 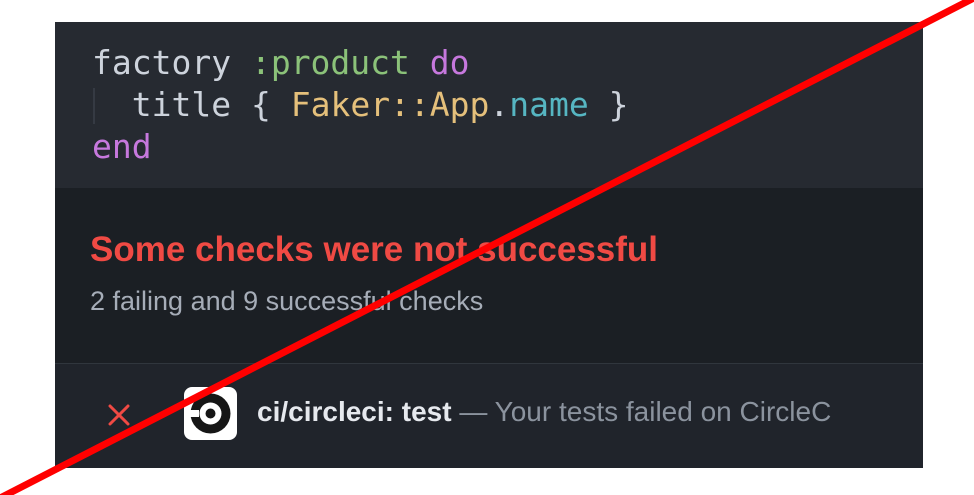 I want to click on code-line-1: factory :product do, so click(x=281, y=63).